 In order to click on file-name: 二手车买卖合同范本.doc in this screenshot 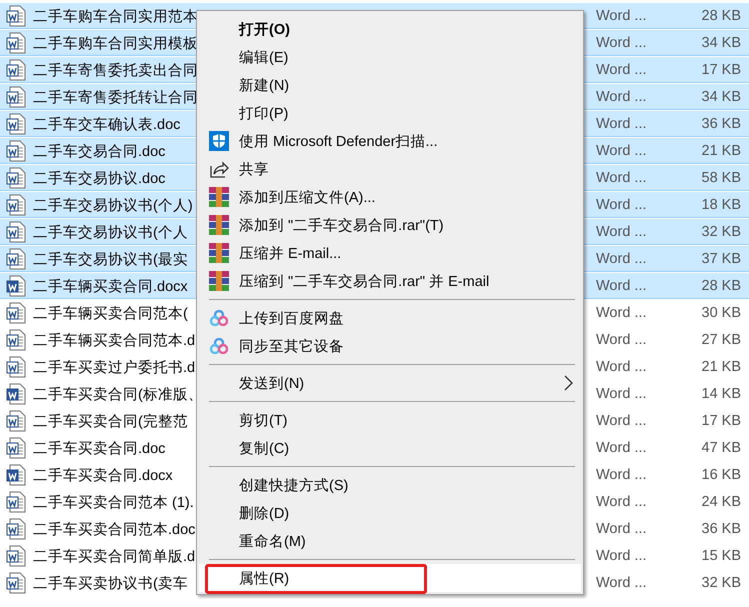, I will do `click(114, 529)`.